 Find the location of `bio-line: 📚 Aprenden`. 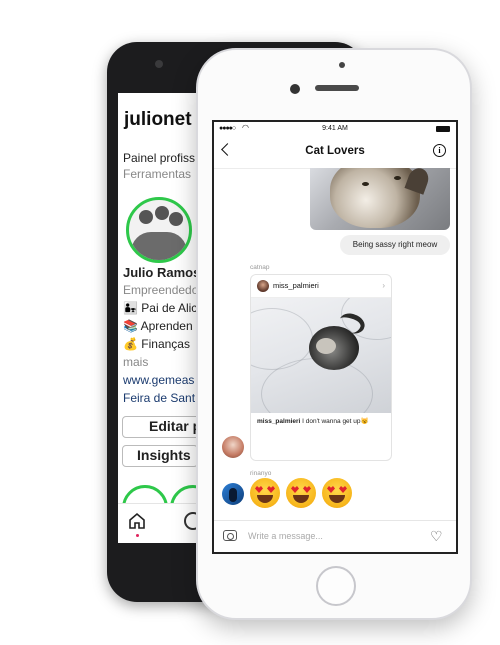

bio-line: 📚 Aprenden is located at coordinates (158, 326).